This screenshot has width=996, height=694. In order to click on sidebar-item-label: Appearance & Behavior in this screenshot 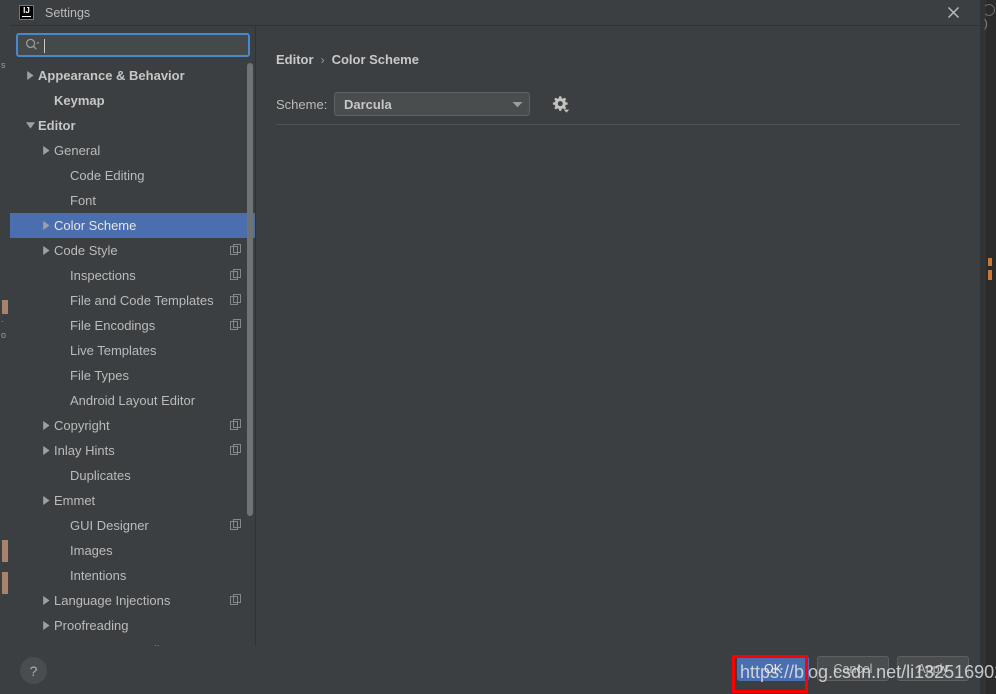, I will do `click(111, 75)`.